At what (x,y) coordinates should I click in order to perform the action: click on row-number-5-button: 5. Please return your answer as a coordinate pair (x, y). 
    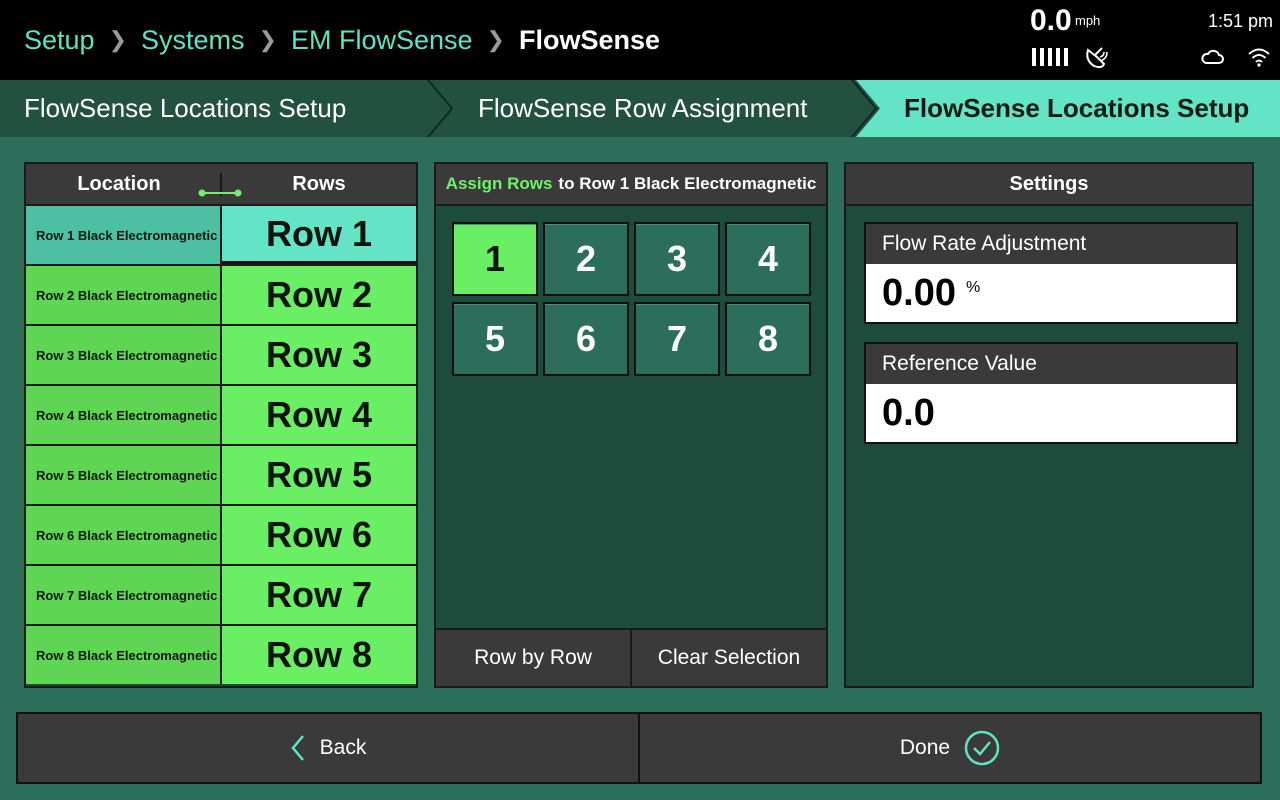
    Looking at the image, I should click on (495, 339).